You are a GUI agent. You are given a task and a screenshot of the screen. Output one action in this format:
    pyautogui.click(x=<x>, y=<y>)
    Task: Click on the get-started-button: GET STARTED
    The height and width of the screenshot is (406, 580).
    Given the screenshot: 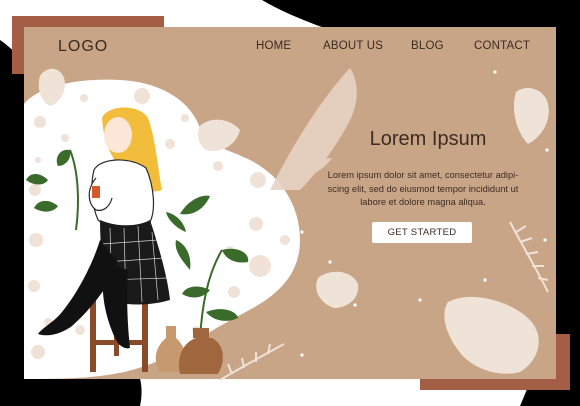 What is the action you would take?
    pyautogui.click(x=422, y=232)
    